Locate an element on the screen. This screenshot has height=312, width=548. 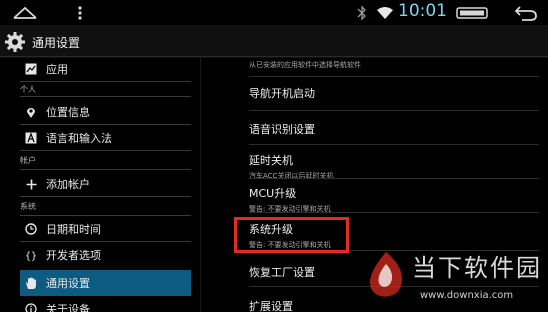
braces-icon: {} is located at coordinates (31, 255).